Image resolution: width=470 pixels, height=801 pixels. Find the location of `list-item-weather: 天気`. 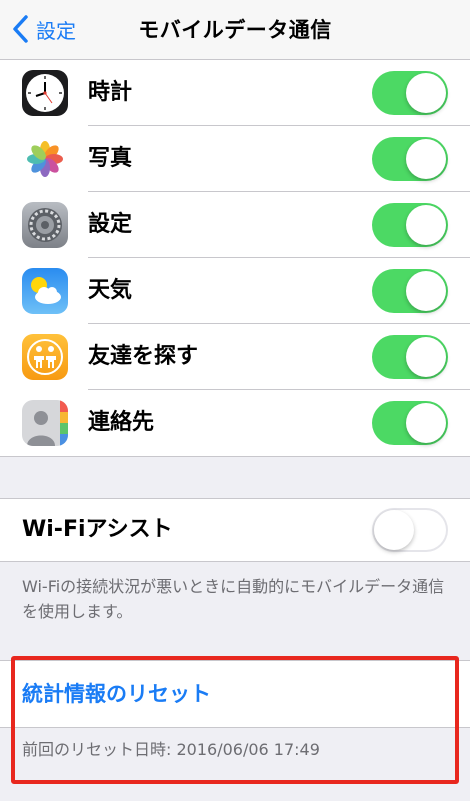

list-item-weather: 天気 is located at coordinates (235, 291).